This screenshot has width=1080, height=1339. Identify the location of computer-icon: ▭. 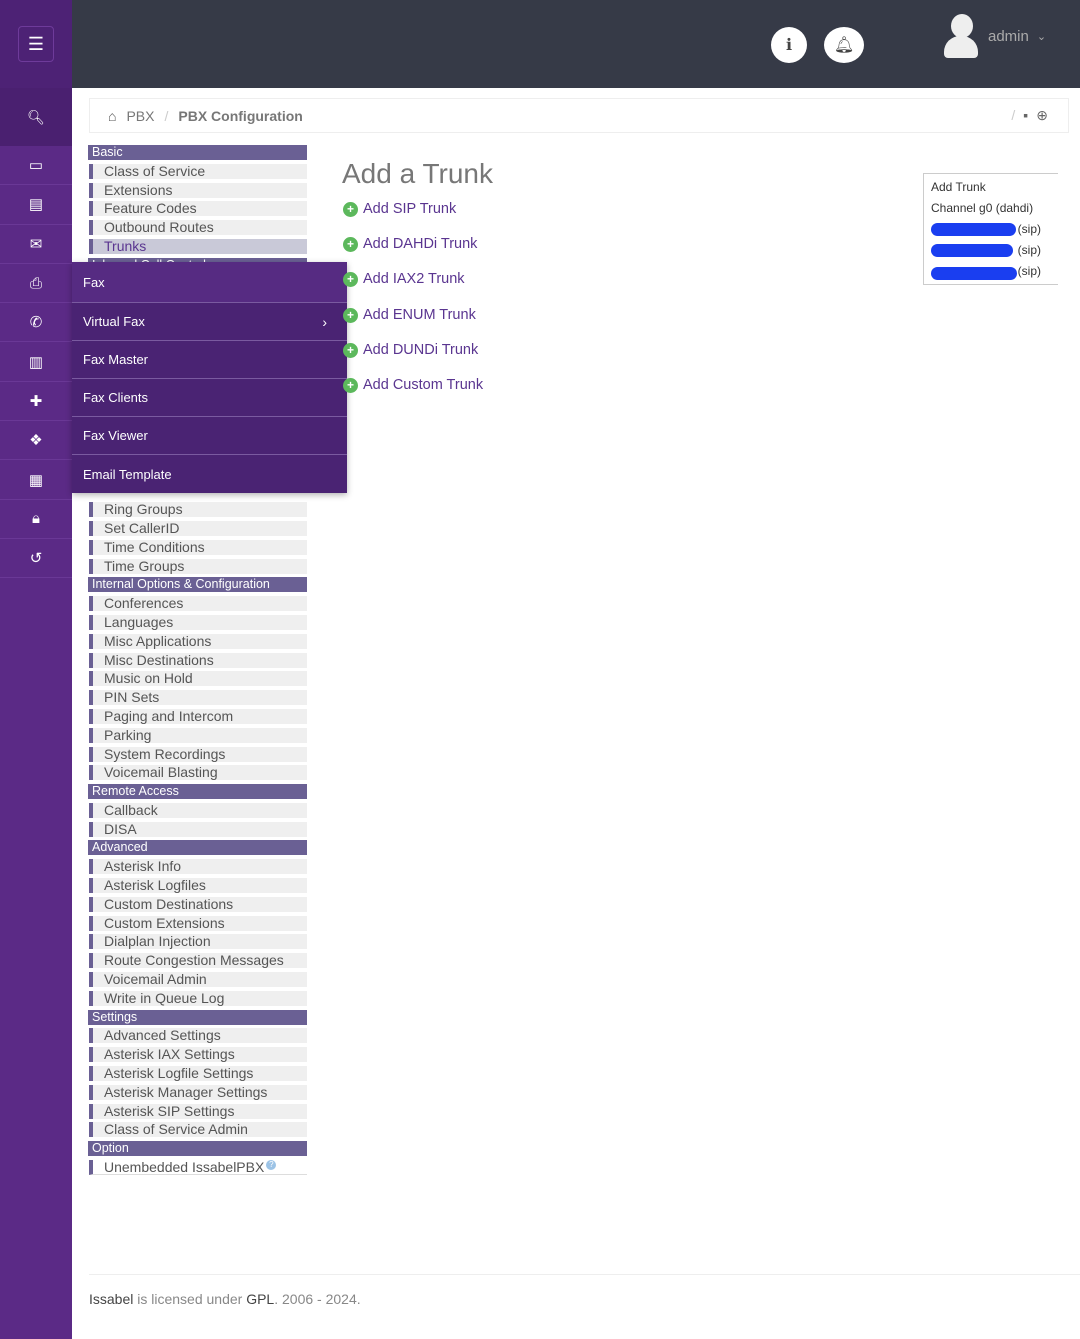
(36, 166).